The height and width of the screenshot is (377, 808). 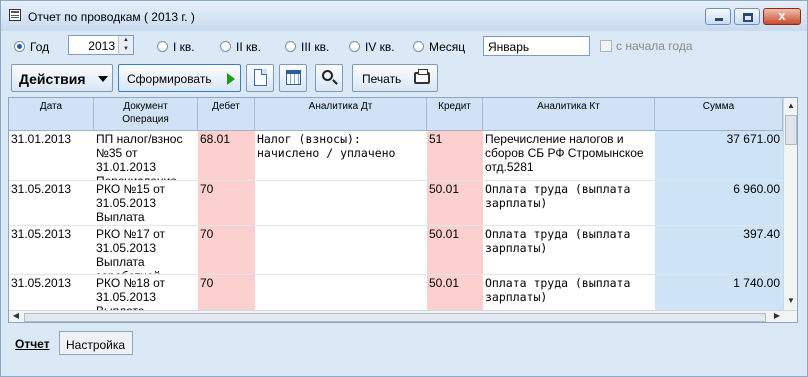 I want to click on actions-dropdown: Действия, so click(x=62, y=78).